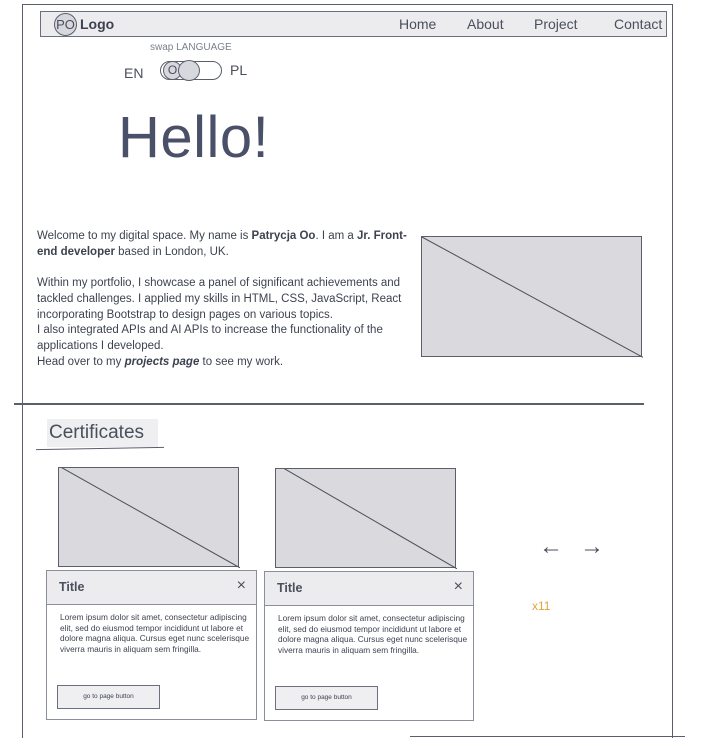  I want to click on intro-p4-before: Head over to my, so click(81, 361).